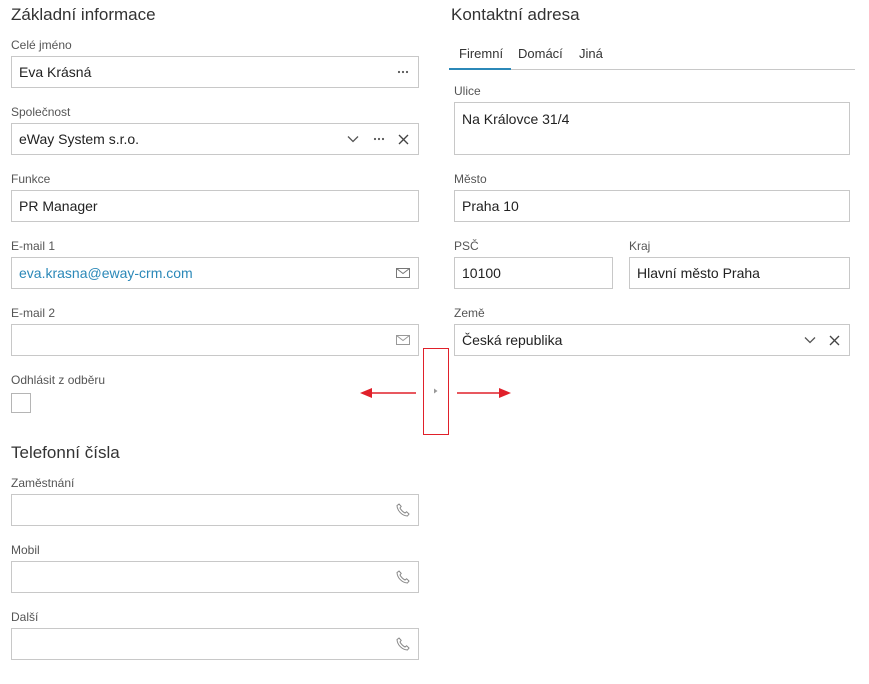 The height and width of the screenshot is (684, 869). I want to click on active-tab-indicator, so click(480, 69).